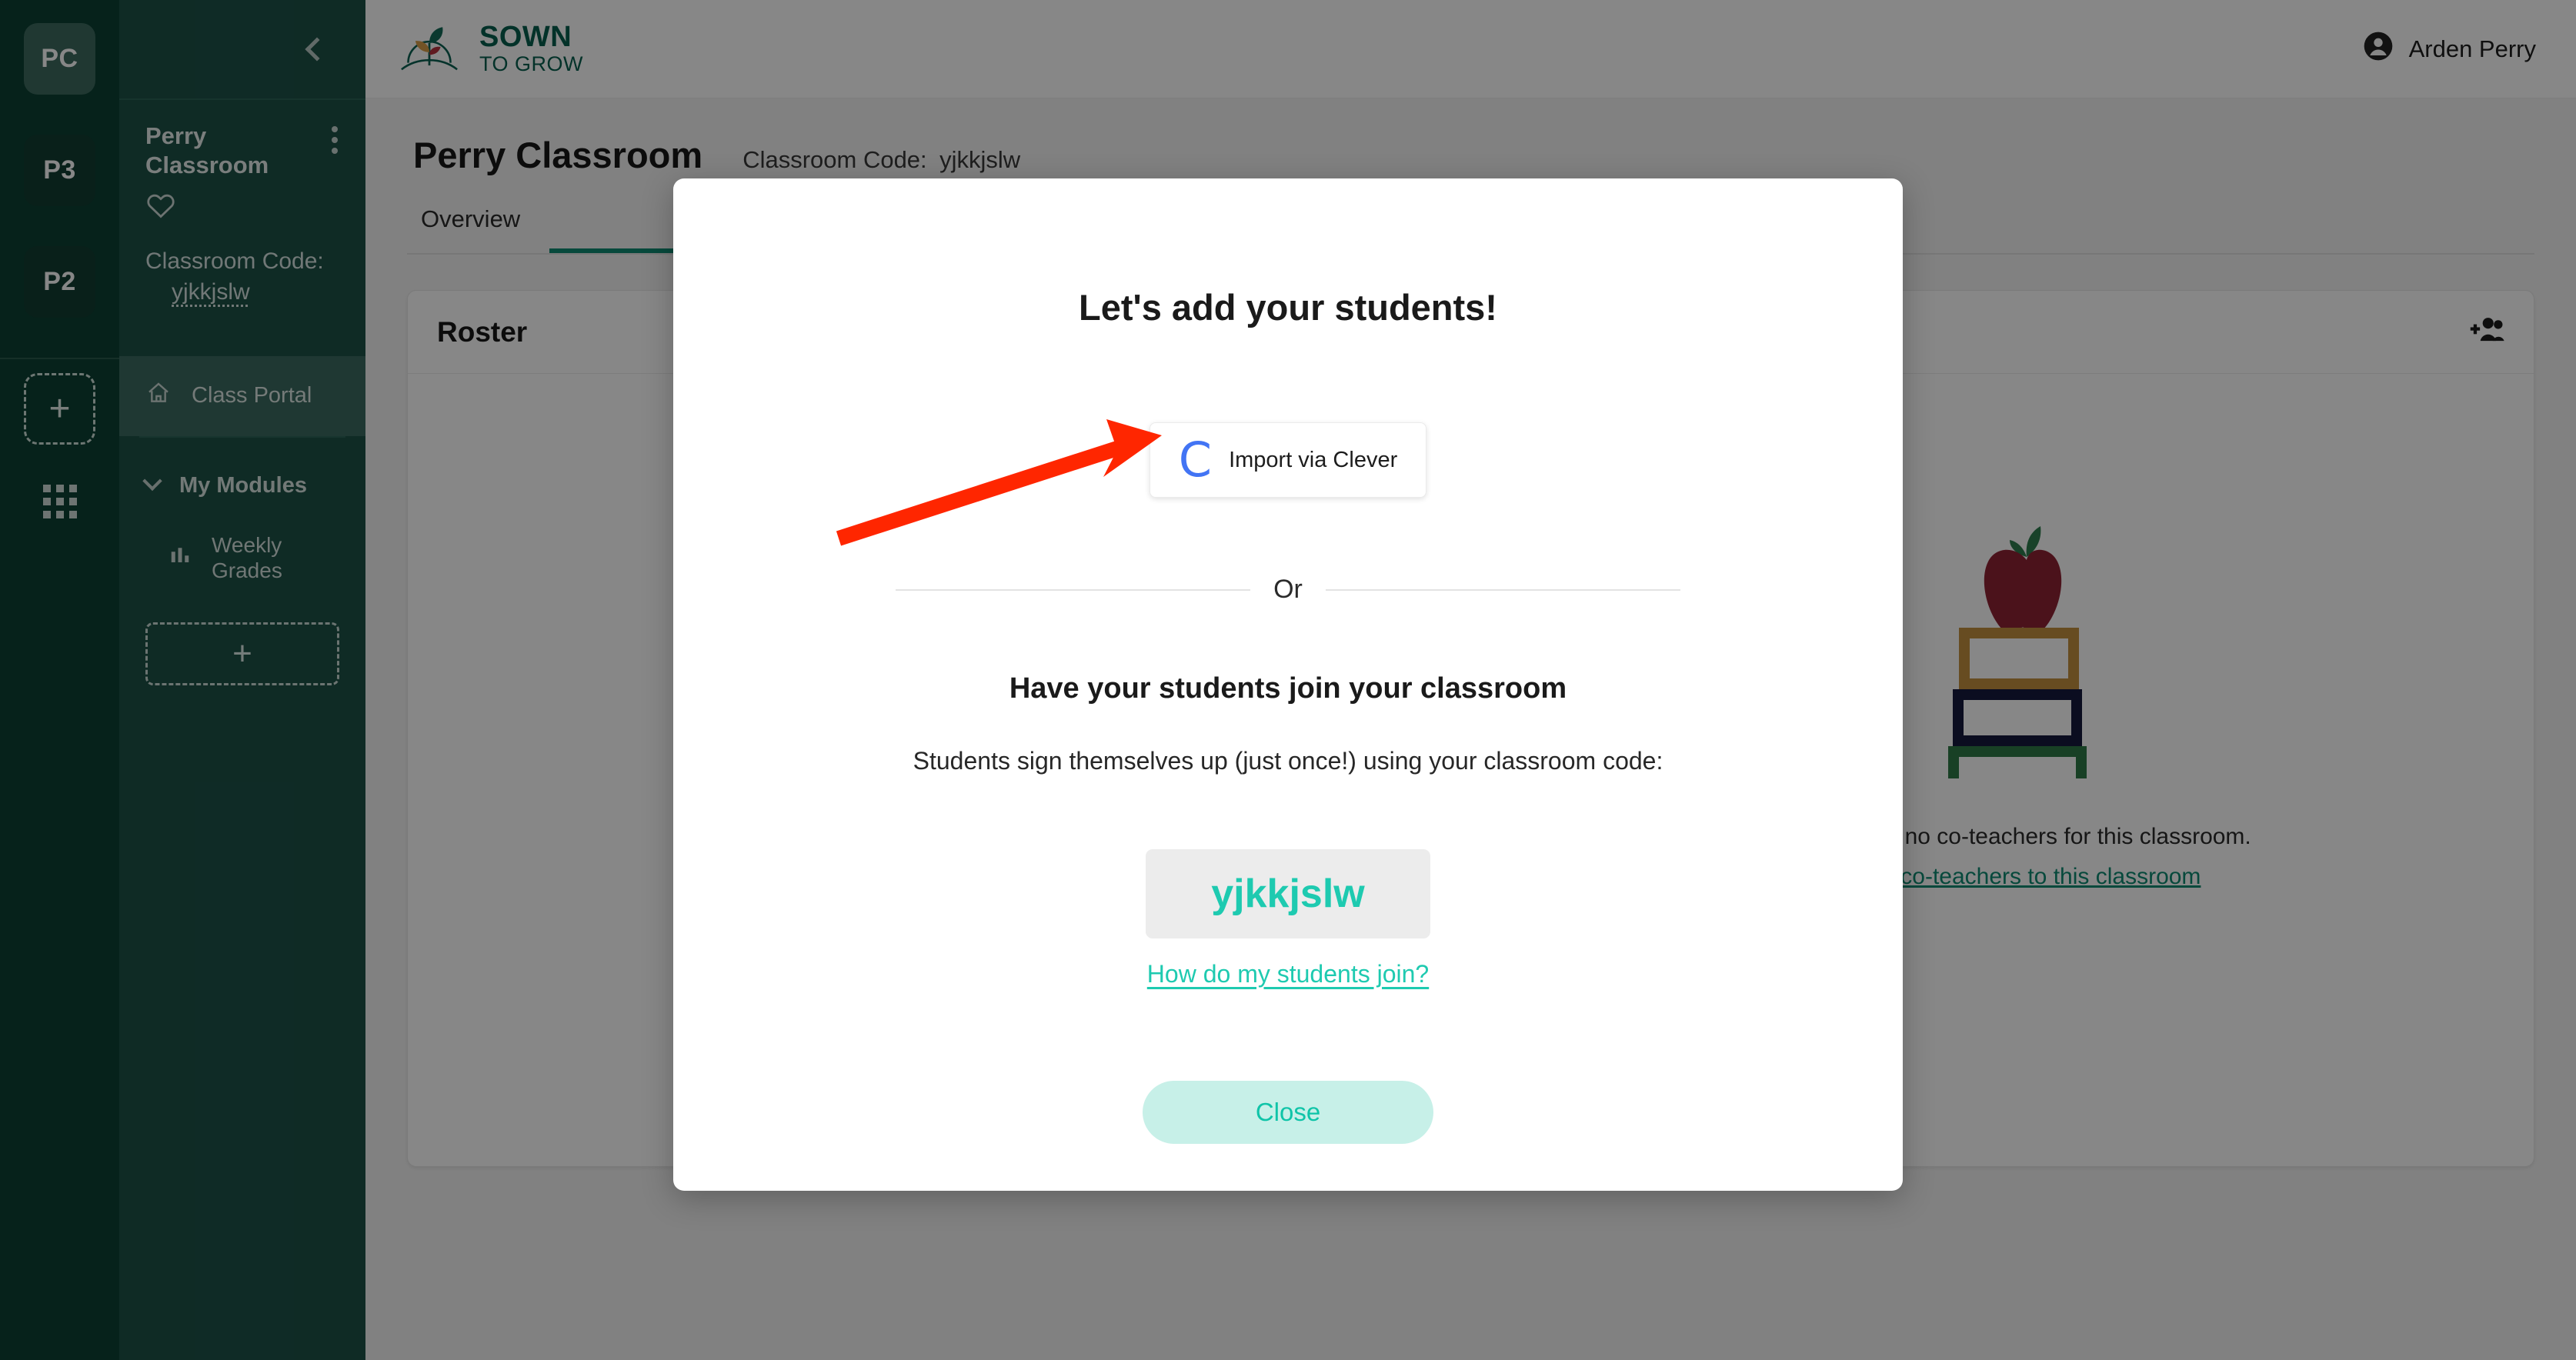 This screenshot has height=1360, width=2576. I want to click on classroom-code-box: yjkkjslw, so click(1288, 893).